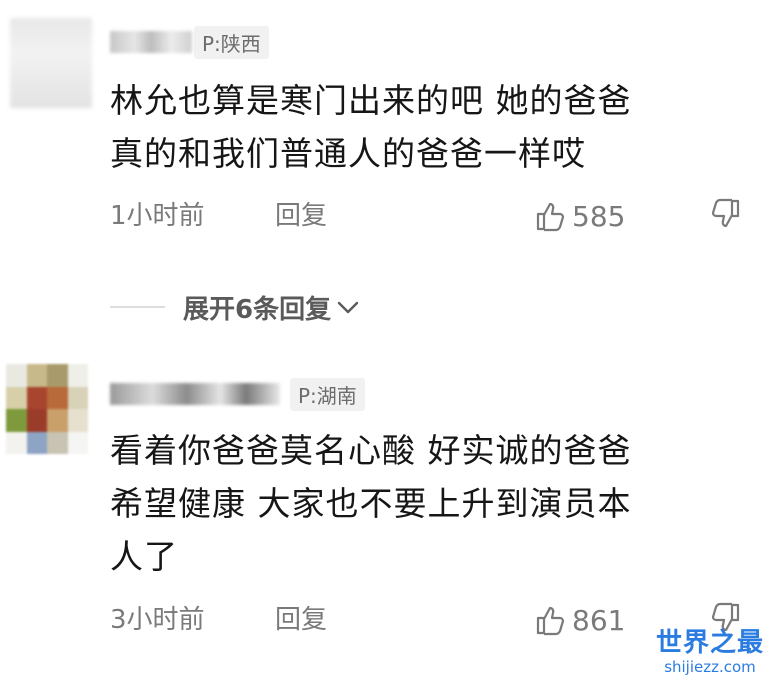 Image resolution: width=778 pixels, height=680 pixels. I want to click on comment-text-line: 真的和我们普通人的爸爸一样哎, so click(348, 153).